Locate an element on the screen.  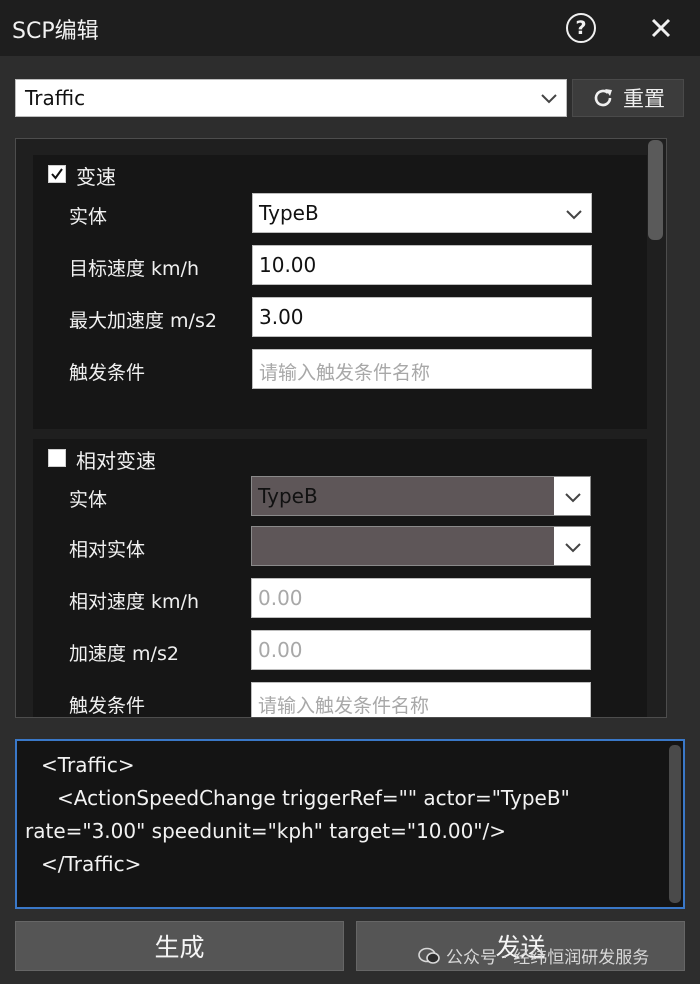
max-accel-label: 最大加速度 m/s2 is located at coordinates (143, 321).